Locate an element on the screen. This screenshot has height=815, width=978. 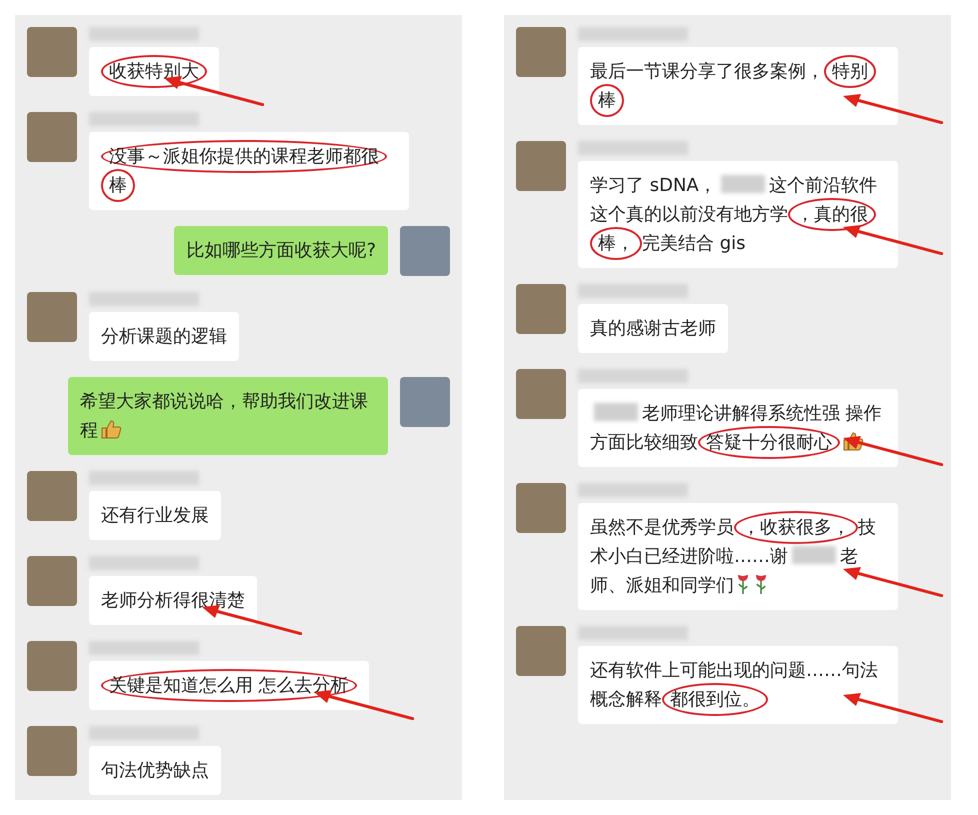
message-bubble: 句法优势缺点 is located at coordinates (155, 770).